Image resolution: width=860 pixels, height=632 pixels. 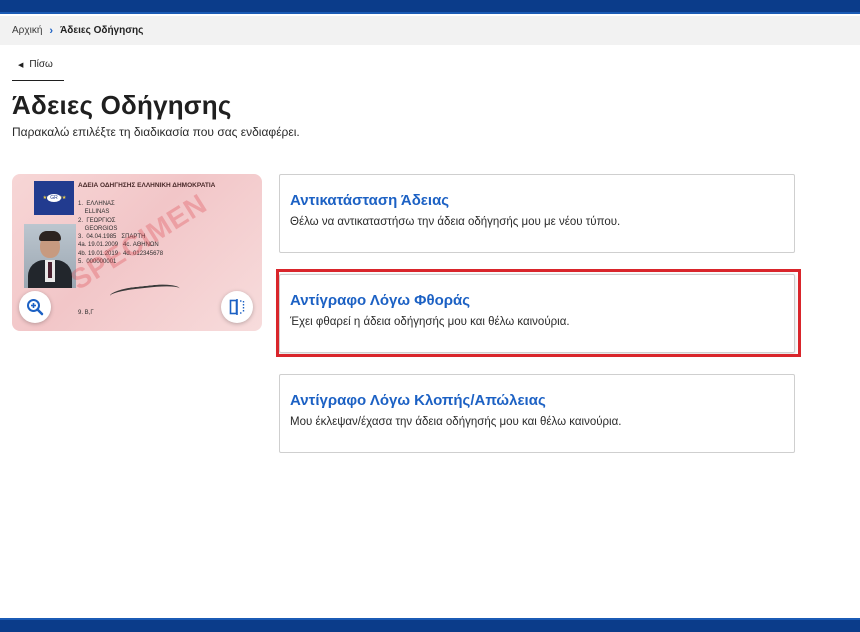 I want to click on footer-bar, so click(x=430, y=625).